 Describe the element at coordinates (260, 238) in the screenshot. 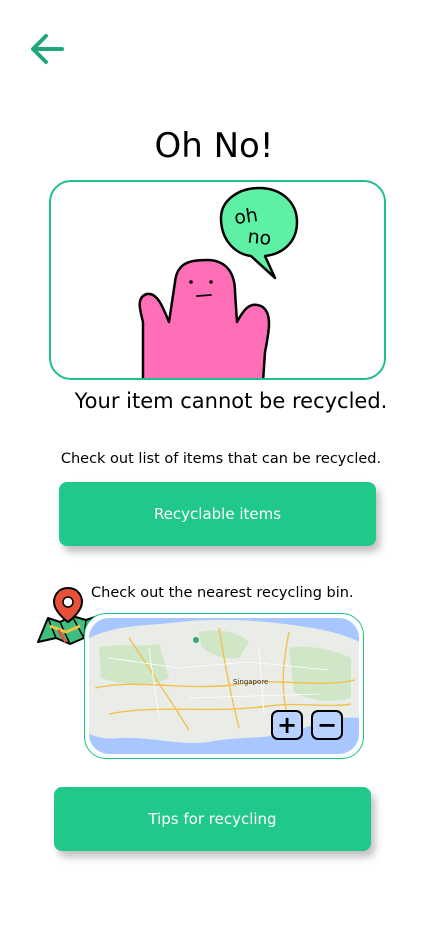

I see `speech-bubble-line2: no` at that location.